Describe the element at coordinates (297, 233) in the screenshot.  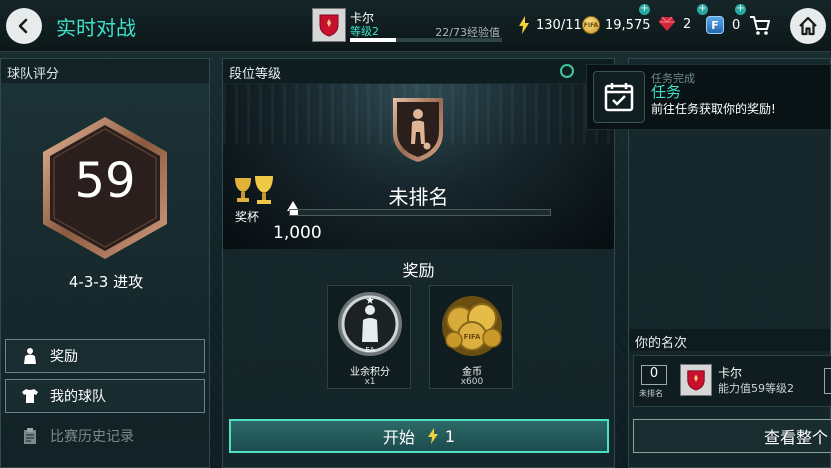
I see `trophy-count: 1,000` at that location.